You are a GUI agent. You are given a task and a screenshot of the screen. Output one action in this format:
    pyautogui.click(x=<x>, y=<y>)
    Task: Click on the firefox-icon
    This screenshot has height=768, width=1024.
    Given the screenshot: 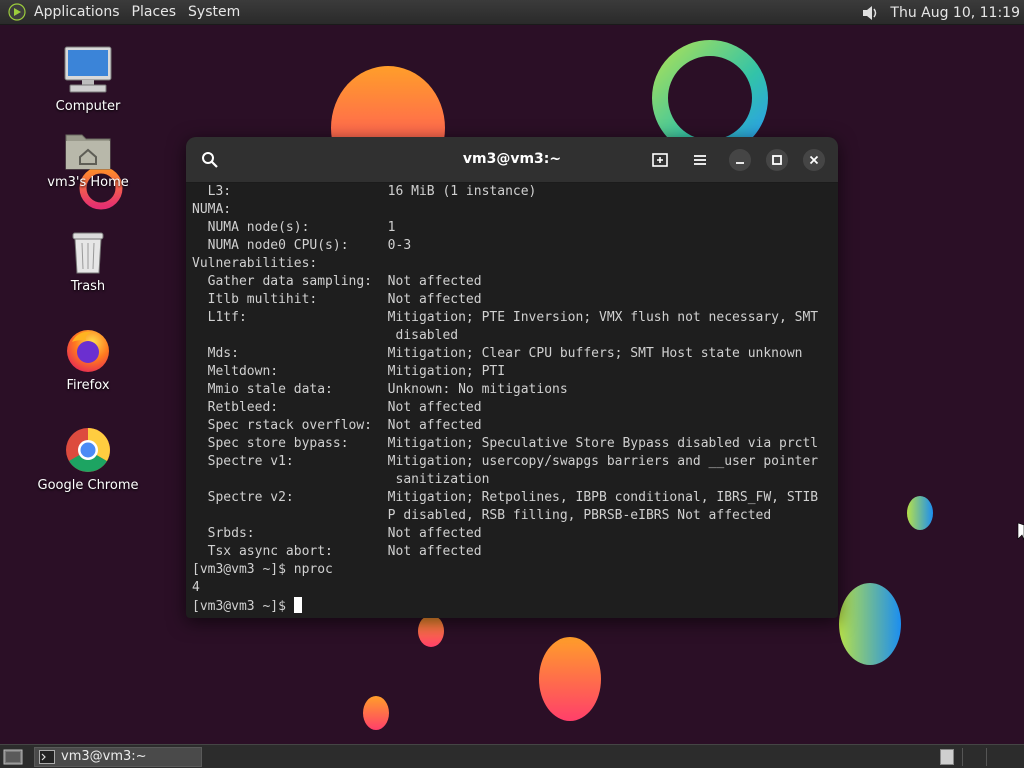 What is the action you would take?
    pyautogui.click(x=88, y=351)
    